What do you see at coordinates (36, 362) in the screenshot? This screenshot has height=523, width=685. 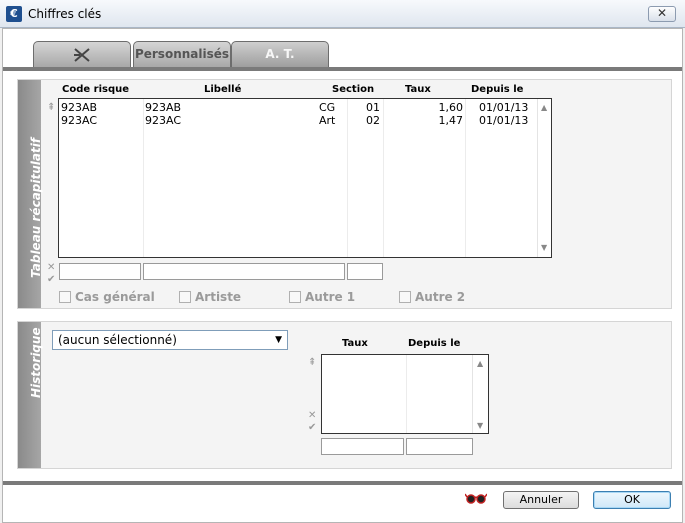 I see `history-section-label: Historique` at bounding box center [36, 362].